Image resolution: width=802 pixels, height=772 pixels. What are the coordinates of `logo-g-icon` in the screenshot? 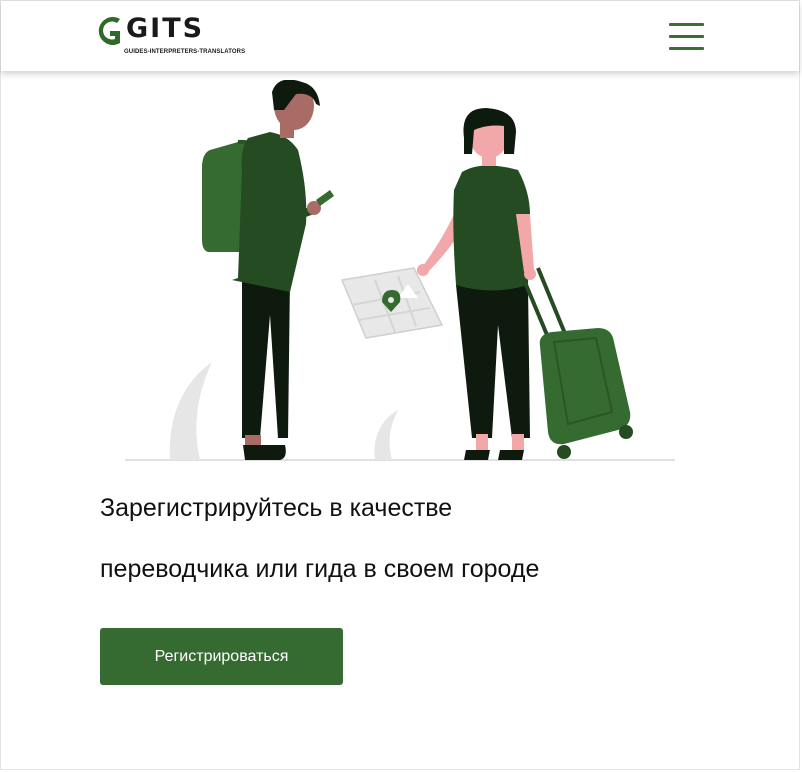 It's located at (109, 31).